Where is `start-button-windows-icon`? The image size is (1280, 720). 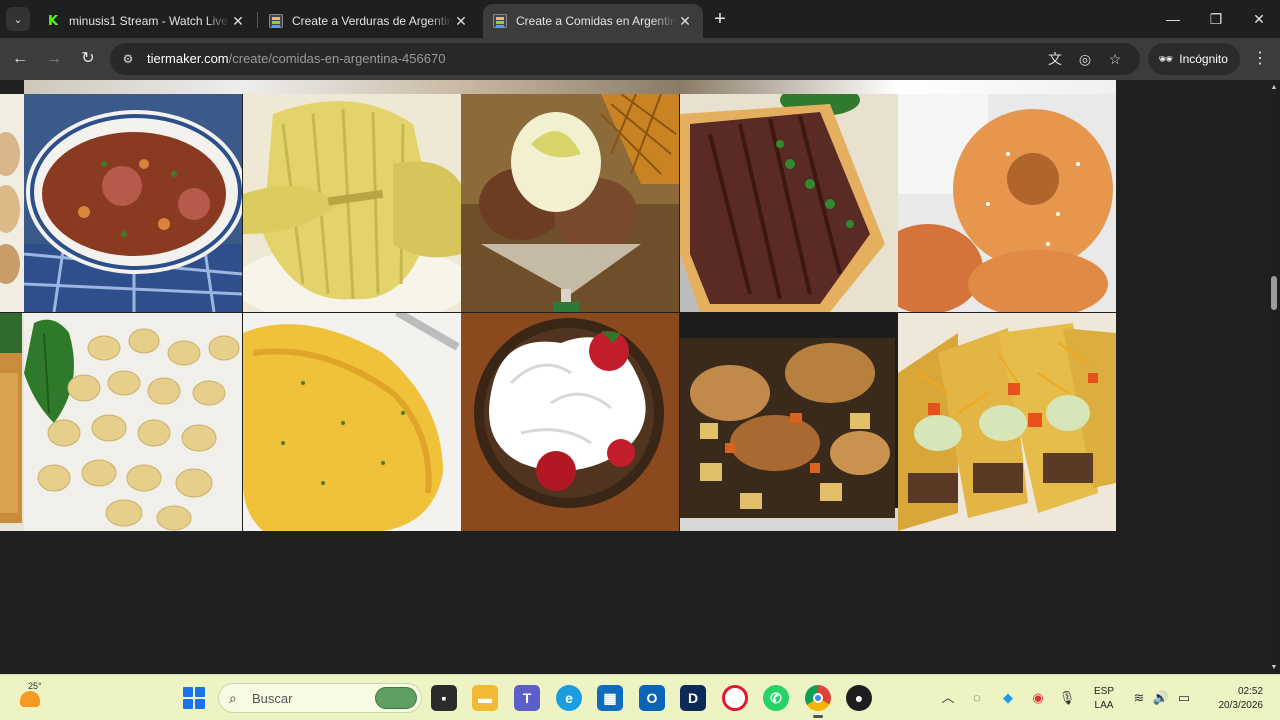
start-button-windows-icon is located at coordinates (194, 698).